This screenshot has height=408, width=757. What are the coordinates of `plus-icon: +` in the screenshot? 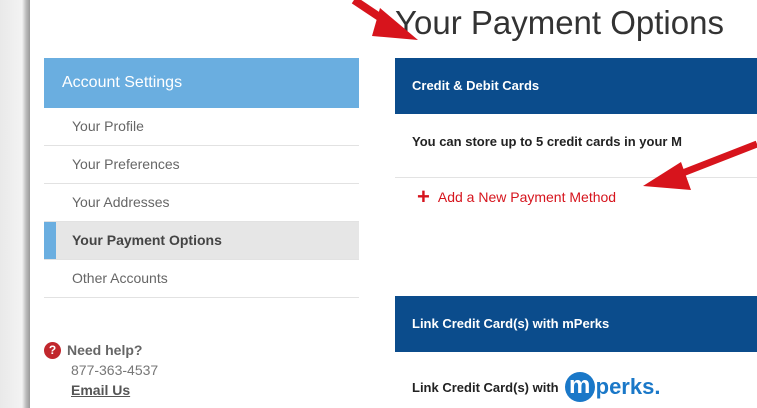 It's located at (423, 196).